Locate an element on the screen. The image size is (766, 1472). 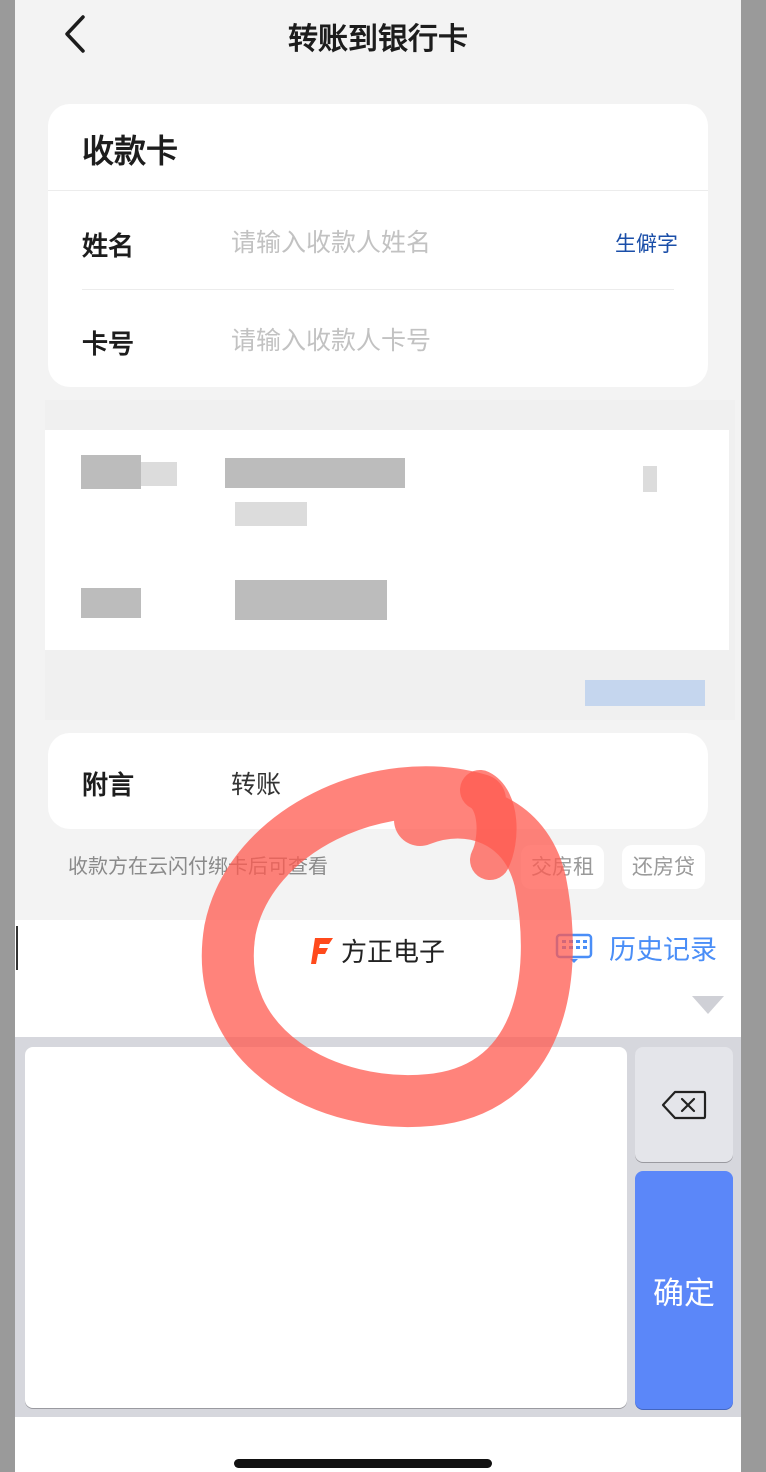
keyboard-toolbar: 方正电子 历史记录 is located at coordinates (378, 949).